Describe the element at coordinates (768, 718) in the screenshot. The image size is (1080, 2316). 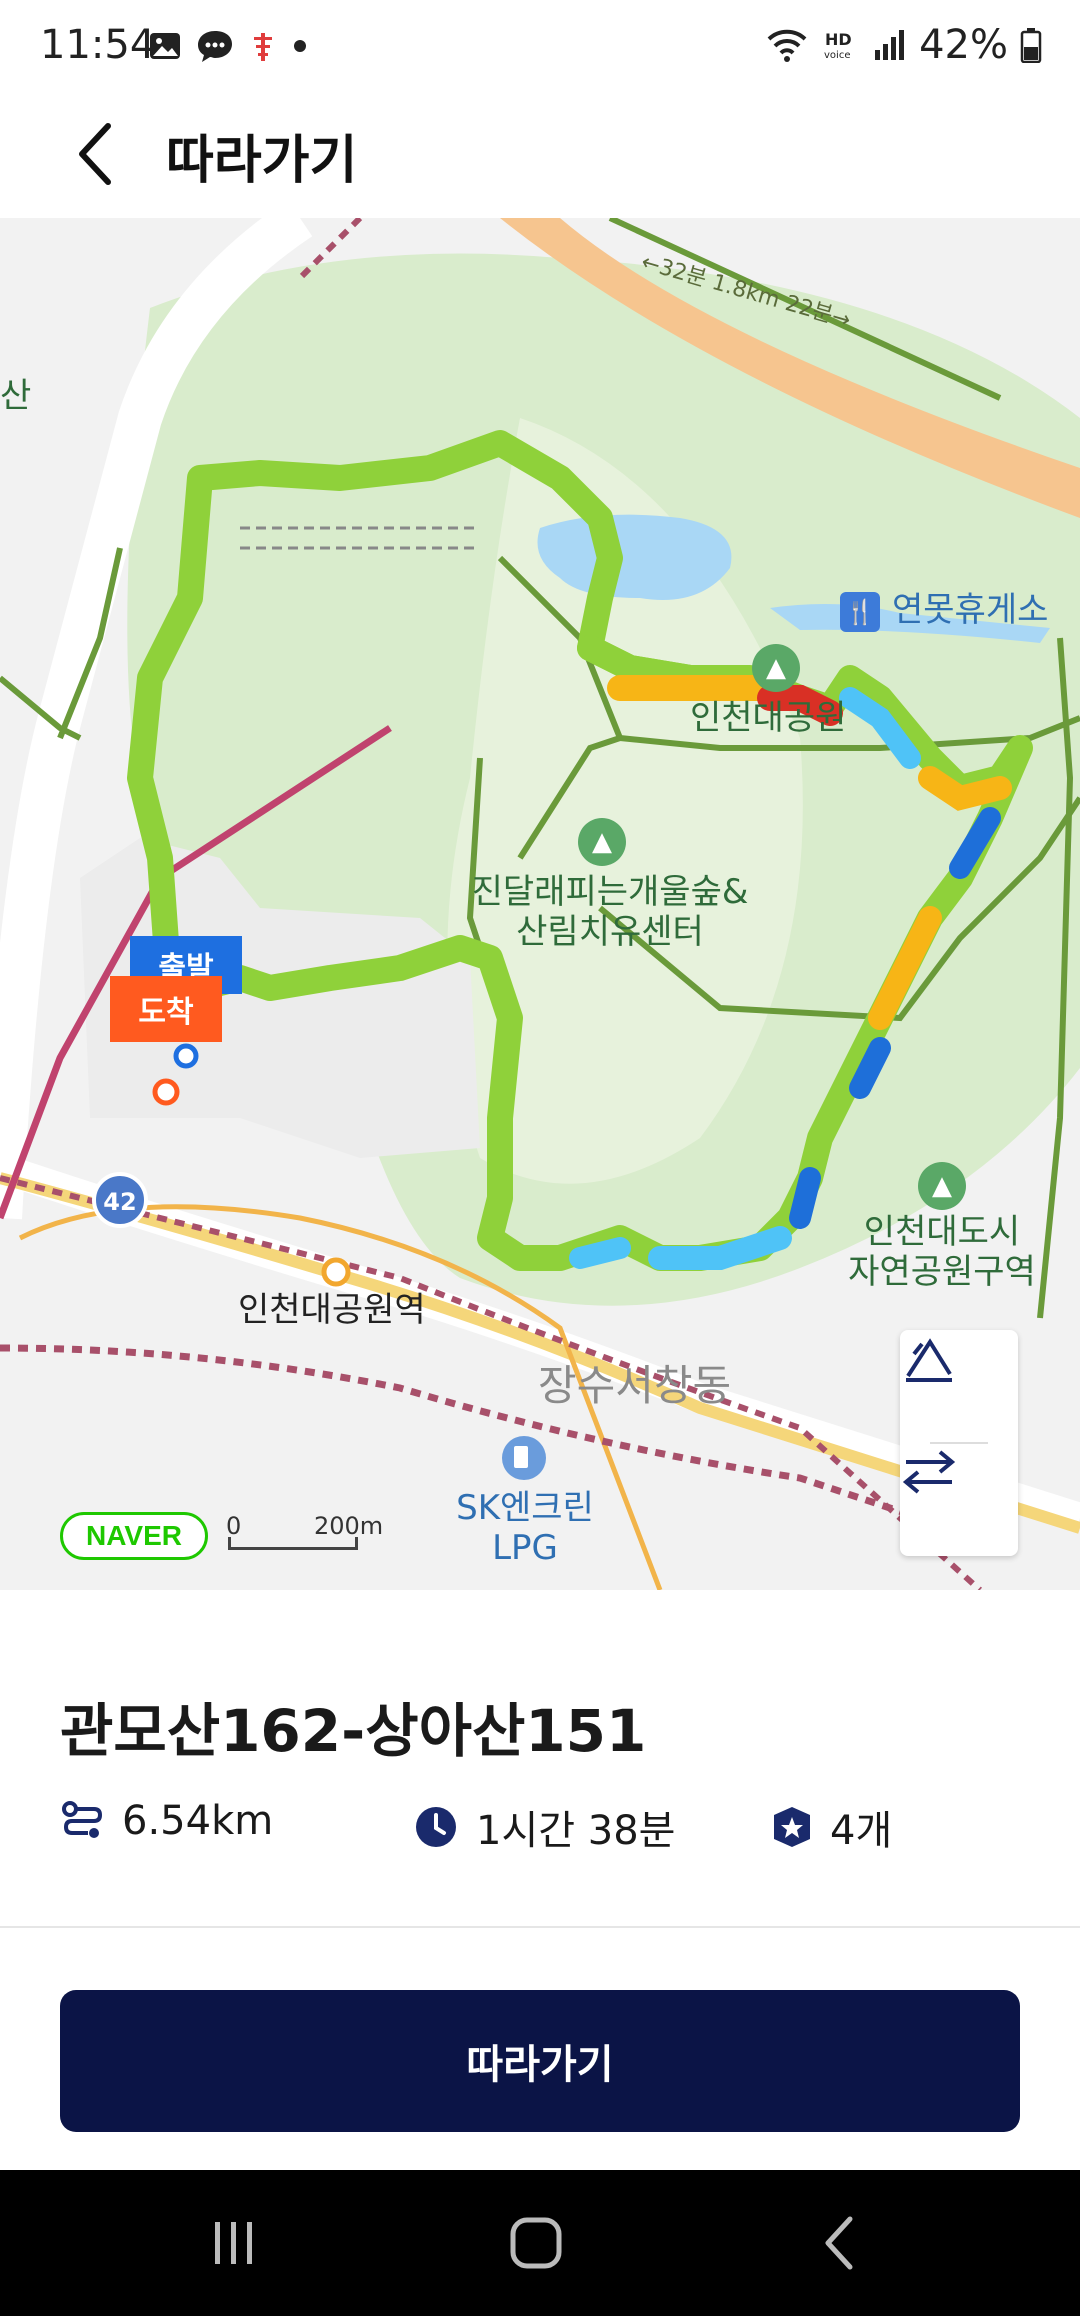
I see `label-incheon-grand-park: 인천대공원` at that location.